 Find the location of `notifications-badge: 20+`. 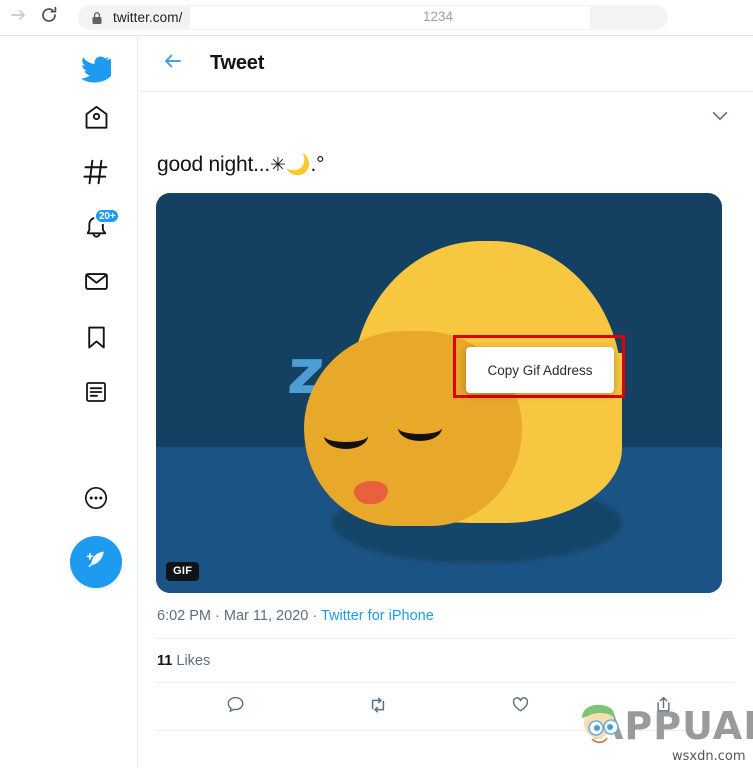

notifications-badge: 20+ is located at coordinates (107, 216).